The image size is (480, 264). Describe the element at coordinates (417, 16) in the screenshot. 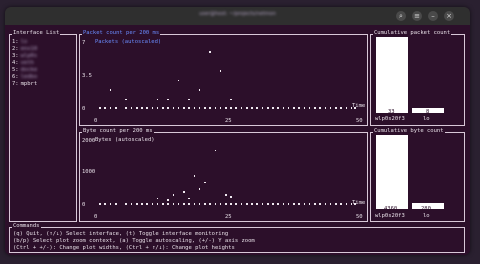

I see `menu-icon: ≡` at that location.